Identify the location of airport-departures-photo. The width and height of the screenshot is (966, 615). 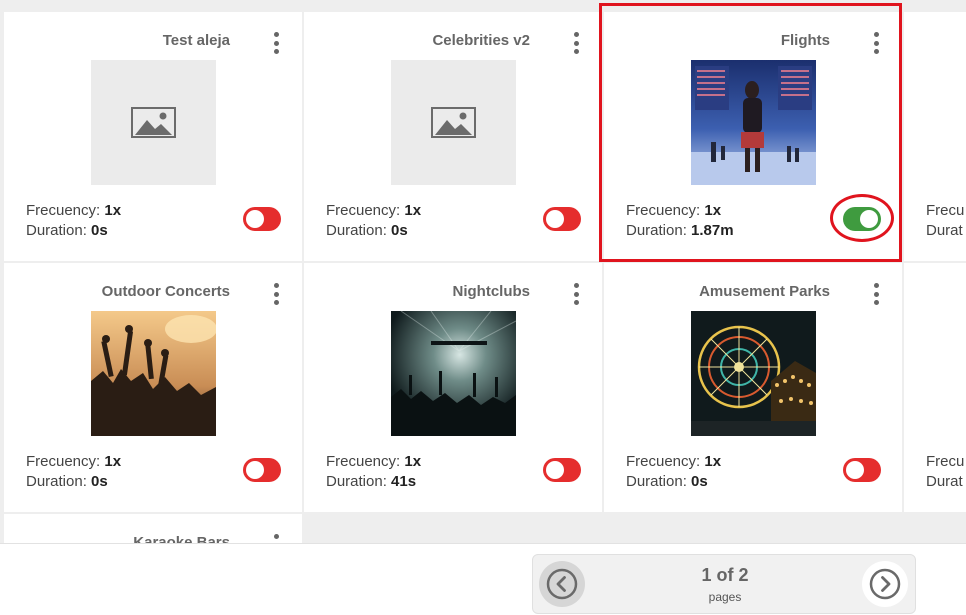
(753, 122).